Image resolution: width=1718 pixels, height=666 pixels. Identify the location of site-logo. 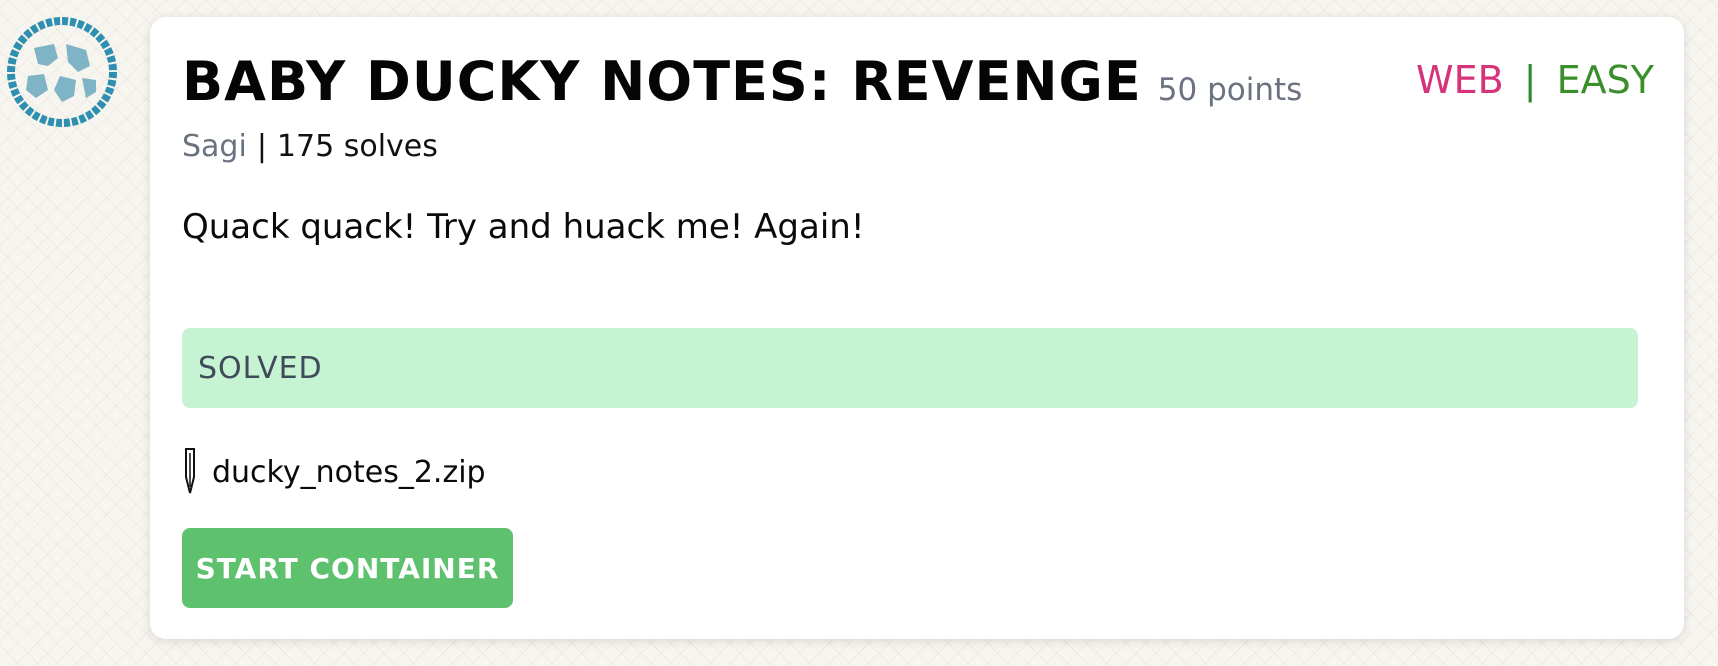
(62, 72).